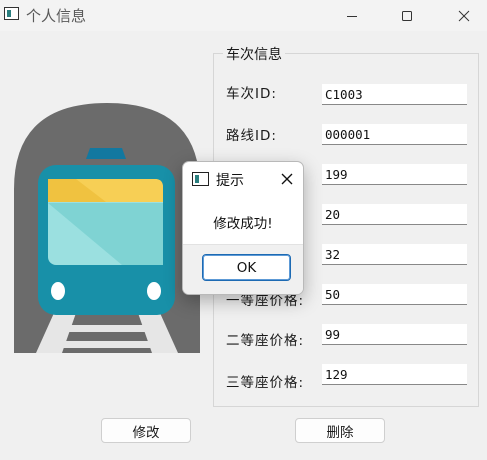 Image resolution: width=487 pixels, height=460 pixels. I want to click on group-title: 车次信息, so click(254, 54).